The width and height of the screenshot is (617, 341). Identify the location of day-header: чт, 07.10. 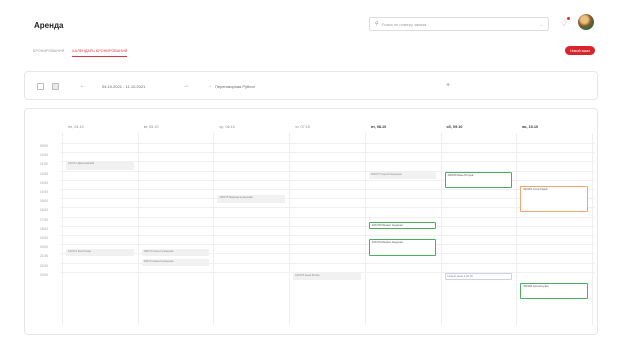
(303, 127).